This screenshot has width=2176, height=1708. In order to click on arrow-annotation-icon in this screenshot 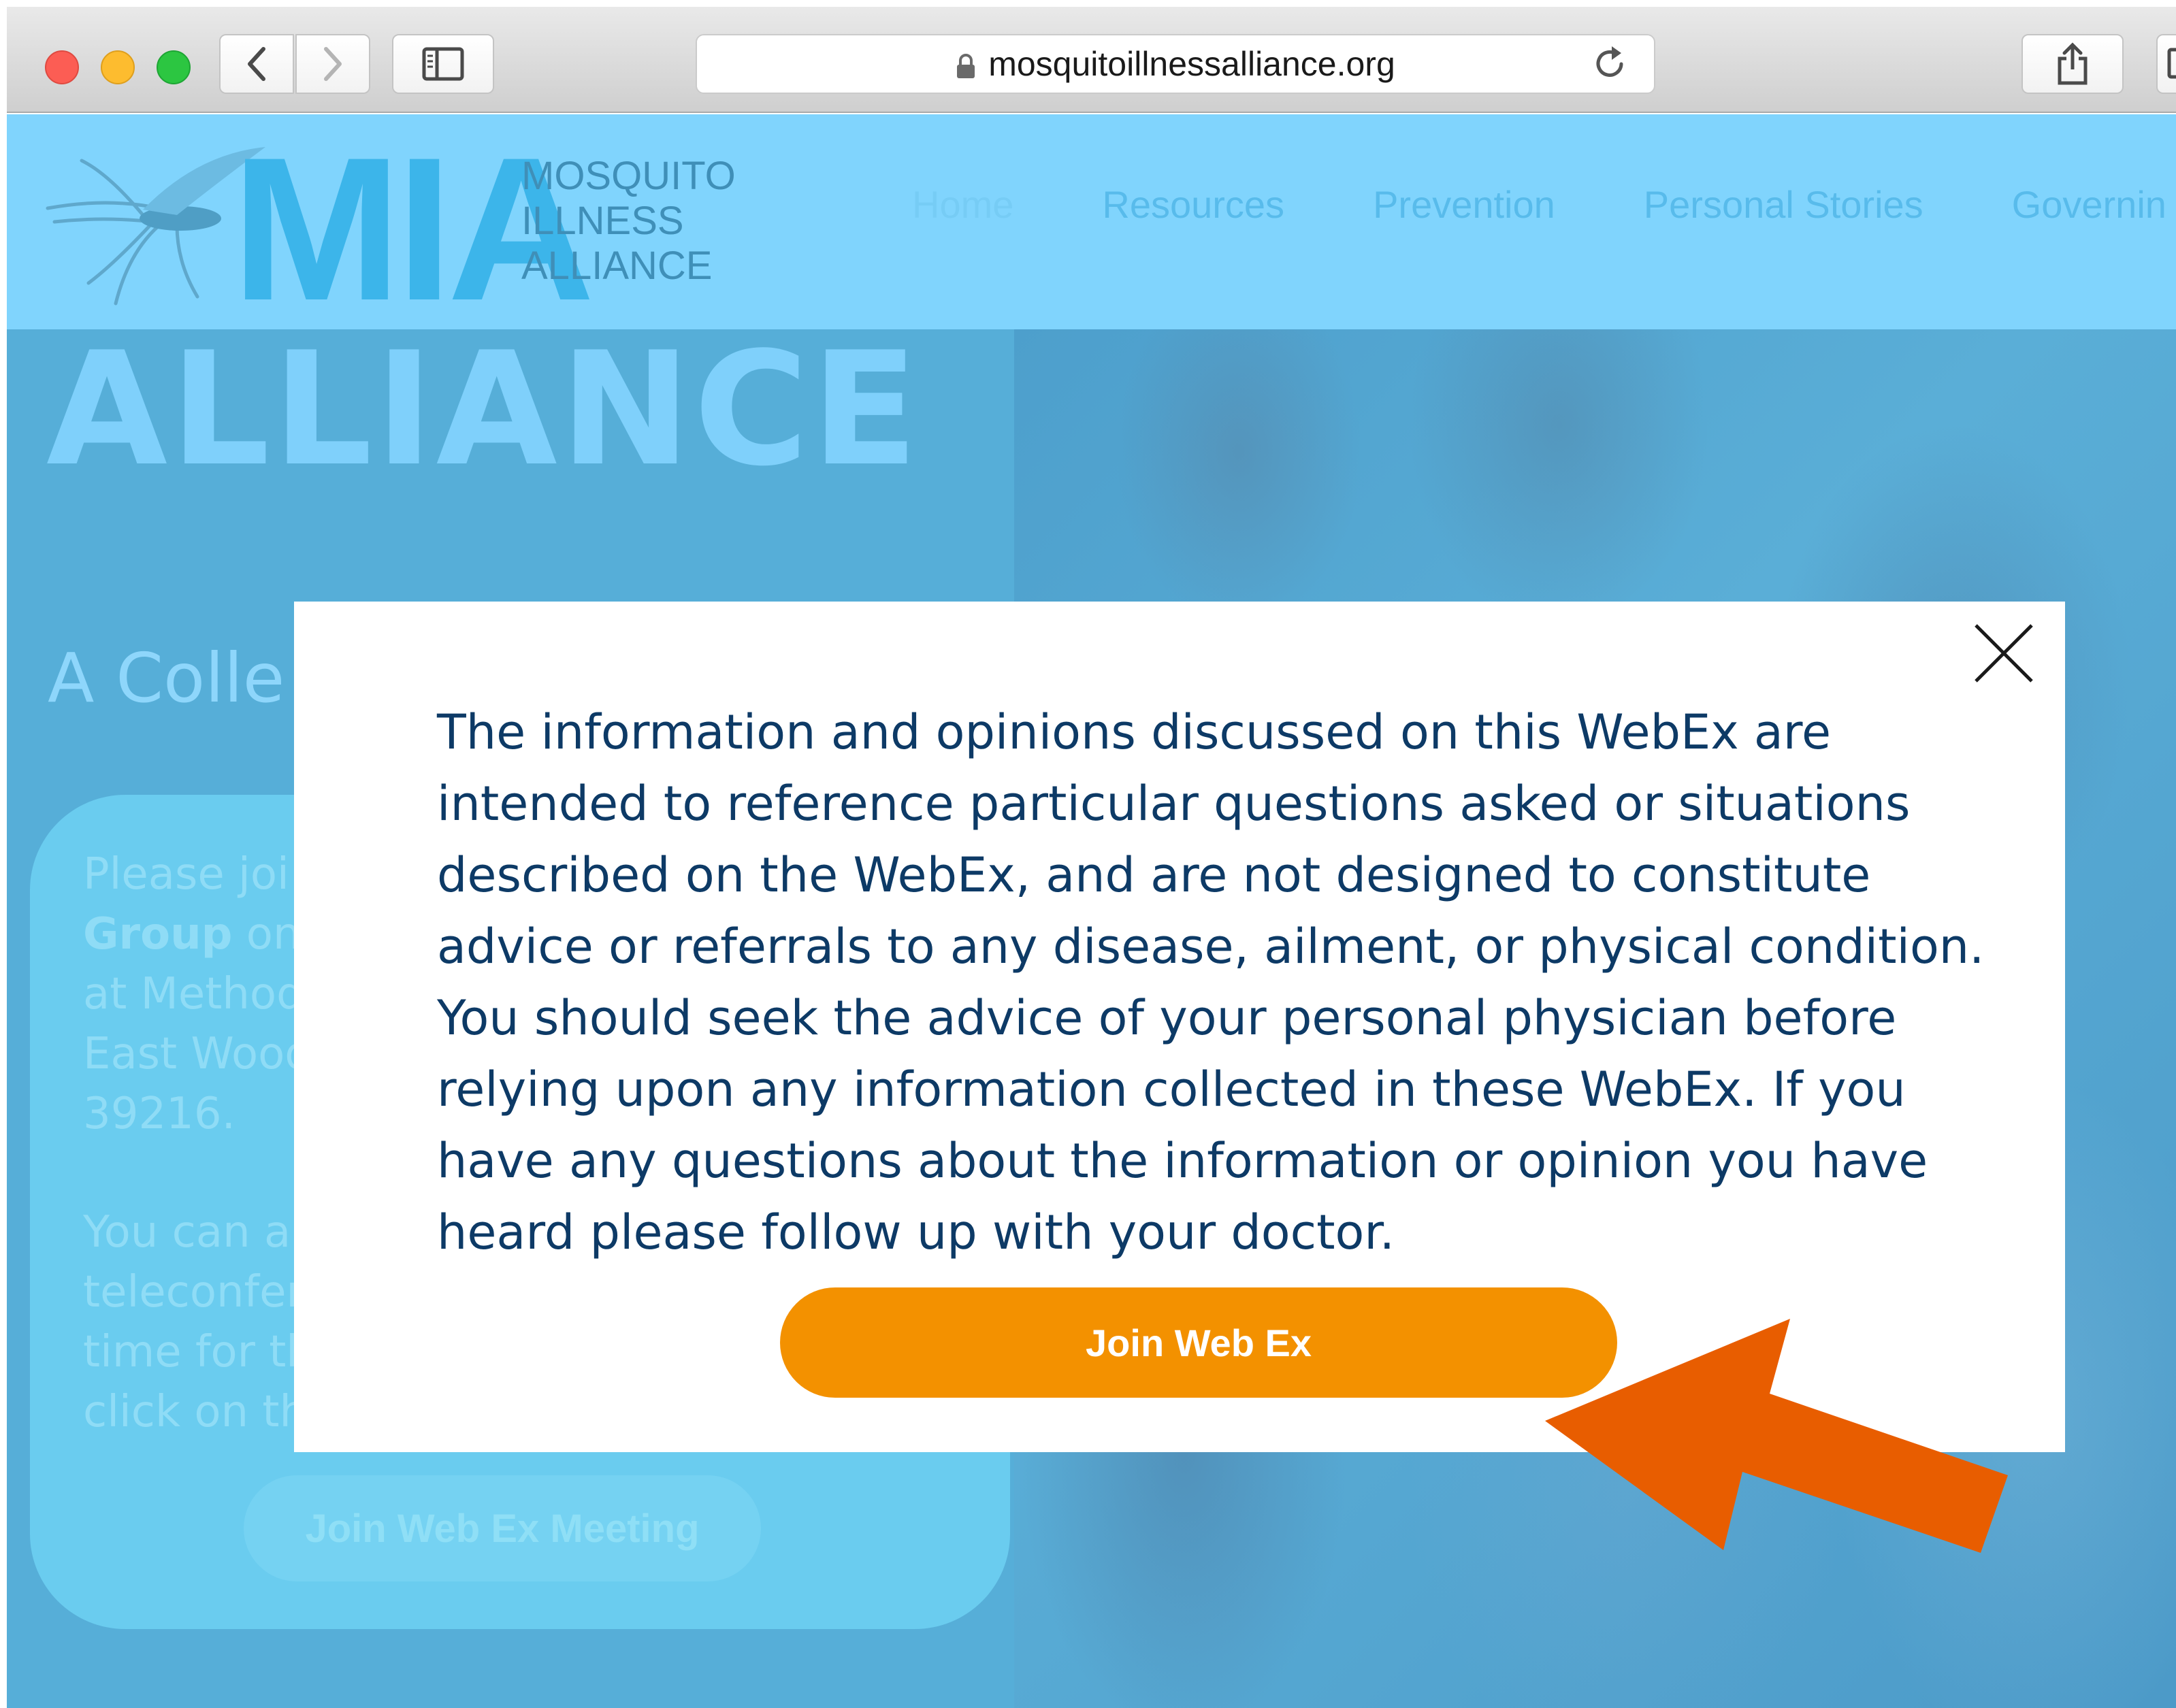, I will do `click(1776, 1436)`.